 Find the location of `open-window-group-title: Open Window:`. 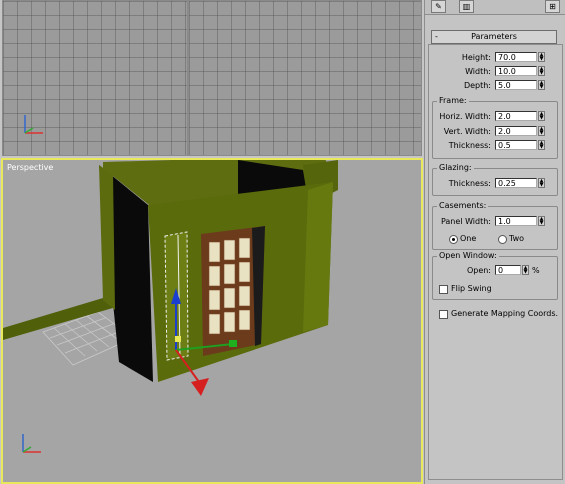

open-window-group-title: Open Window: is located at coordinates (468, 256).